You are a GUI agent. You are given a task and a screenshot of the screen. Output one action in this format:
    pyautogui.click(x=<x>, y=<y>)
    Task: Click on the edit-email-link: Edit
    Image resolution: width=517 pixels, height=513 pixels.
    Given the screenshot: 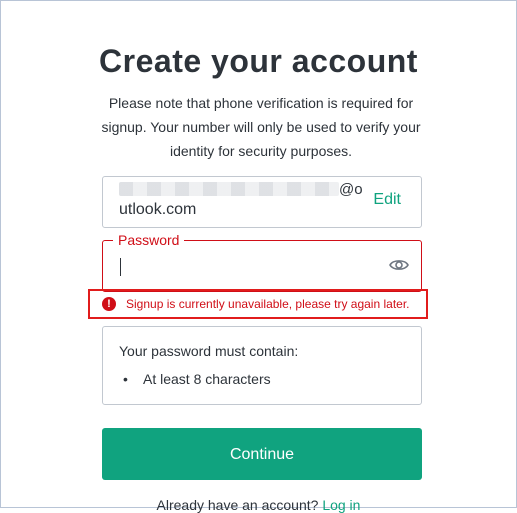 What is the action you would take?
    pyautogui.click(x=387, y=200)
    